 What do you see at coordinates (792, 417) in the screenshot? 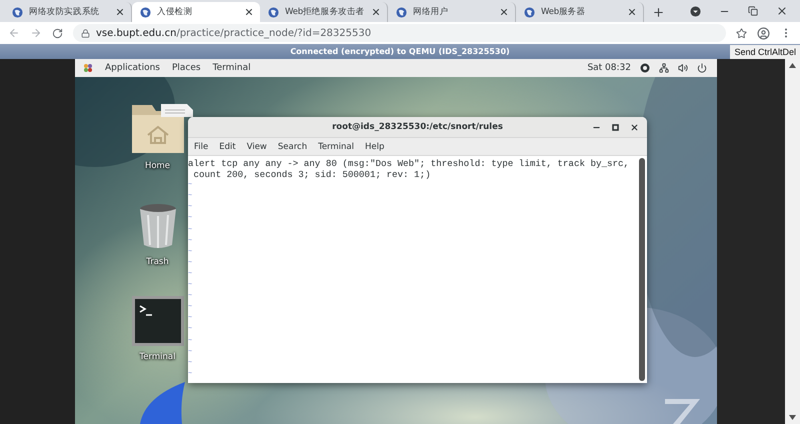
I see `scroll-down-icon` at bounding box center [792, 417].